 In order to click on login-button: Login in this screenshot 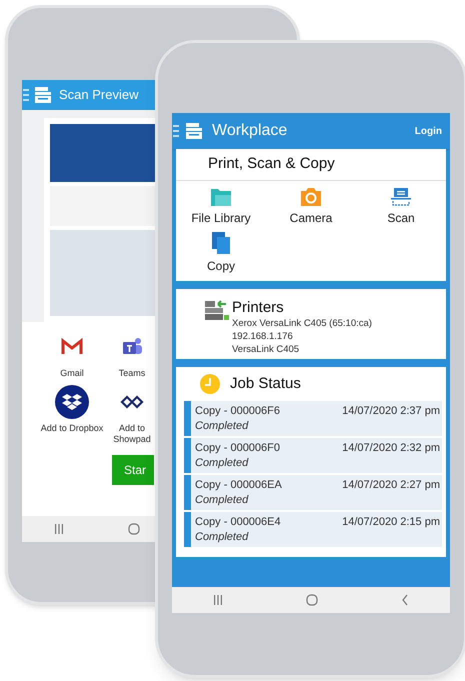, I will do `click(428, 131)`.